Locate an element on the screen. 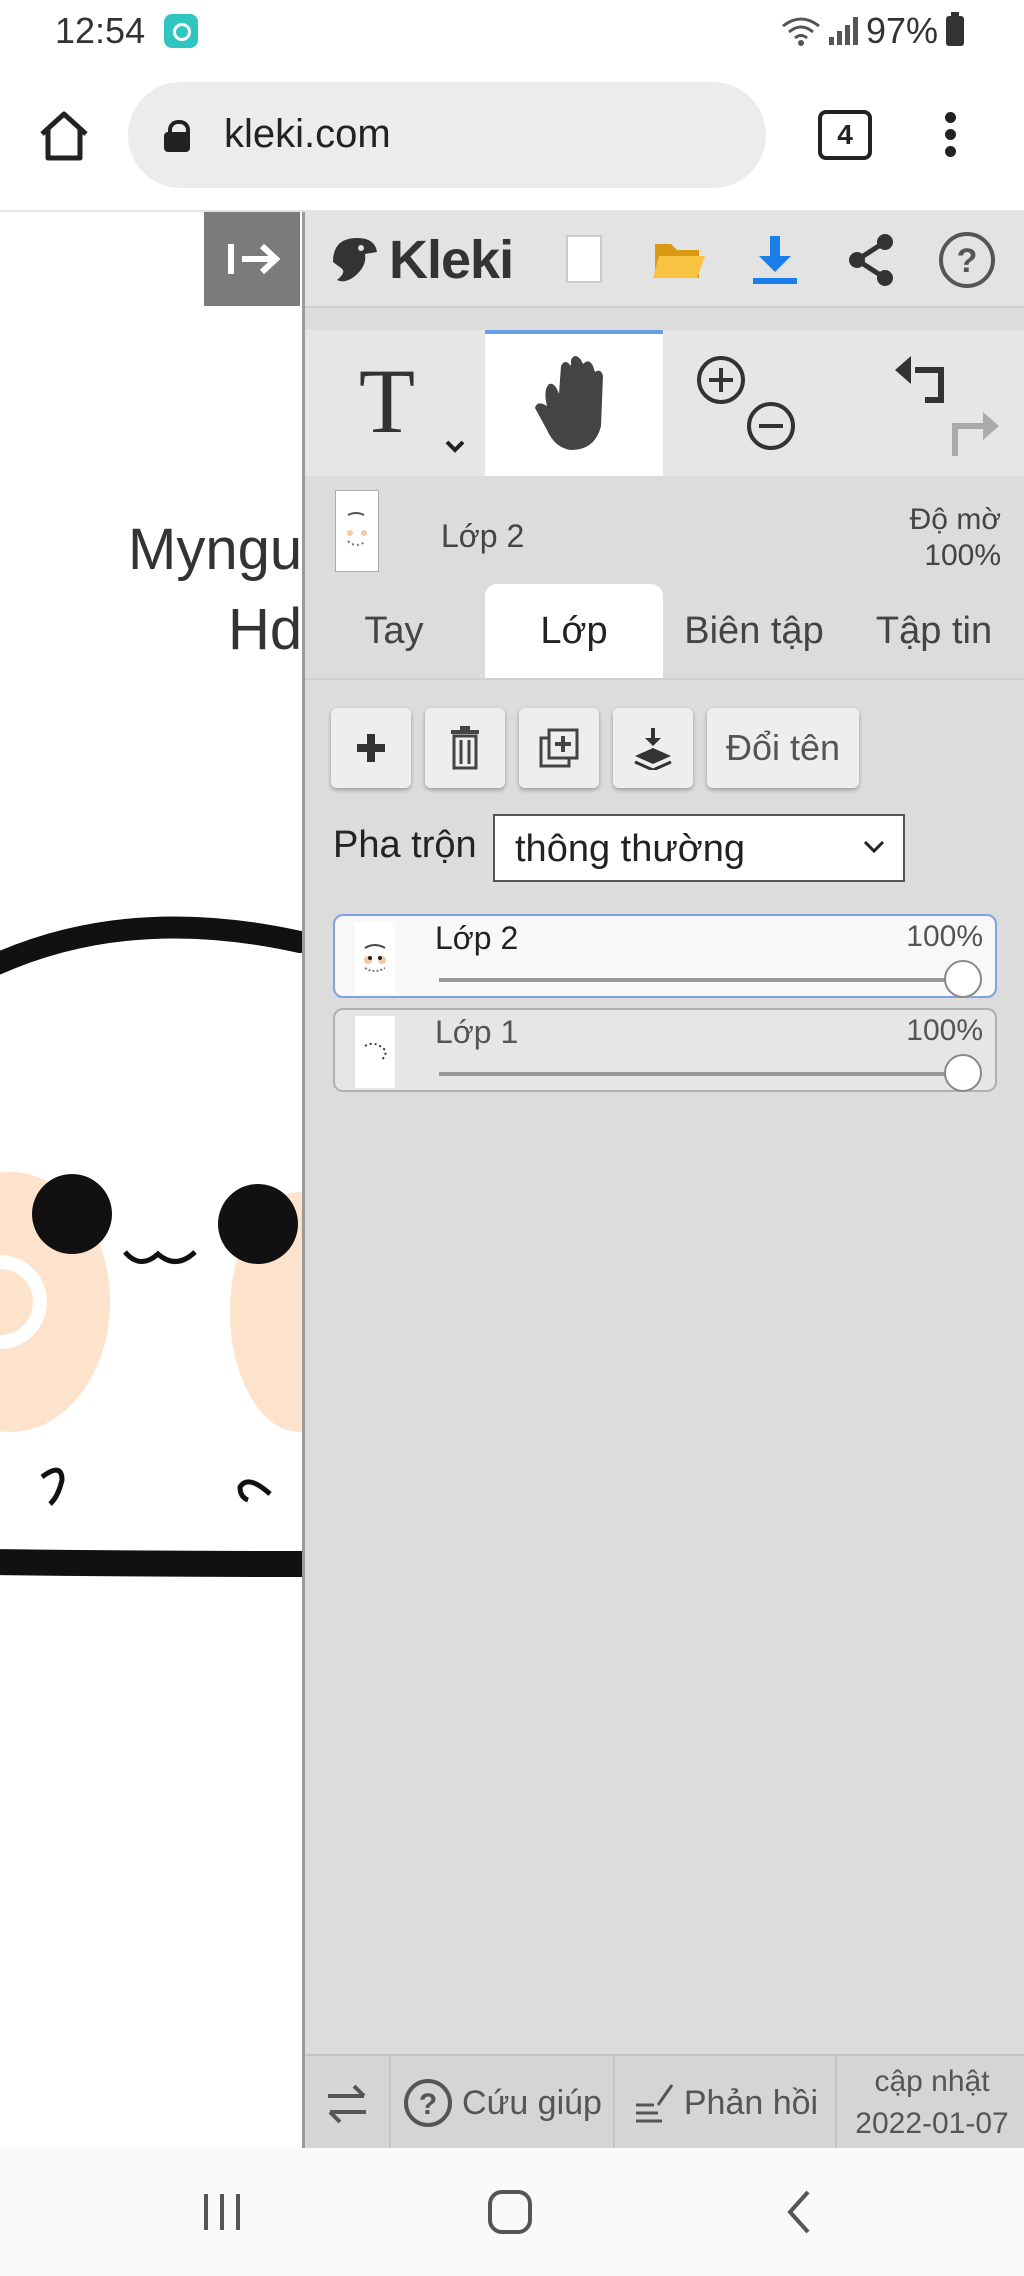 The image size is (1024, 2276). download-icon is located at coordinates (775, 260).